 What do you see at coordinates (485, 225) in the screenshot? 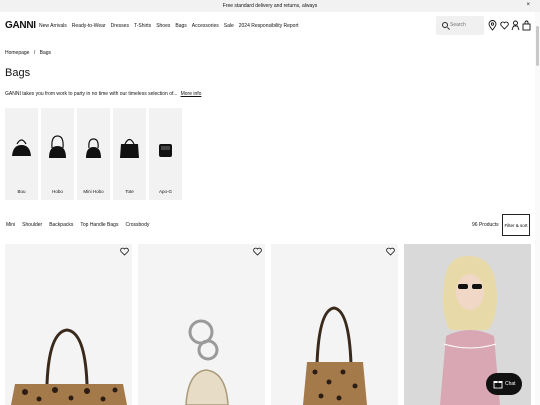
I see `product-count: 96 Products` at bounding box center [485, 225].